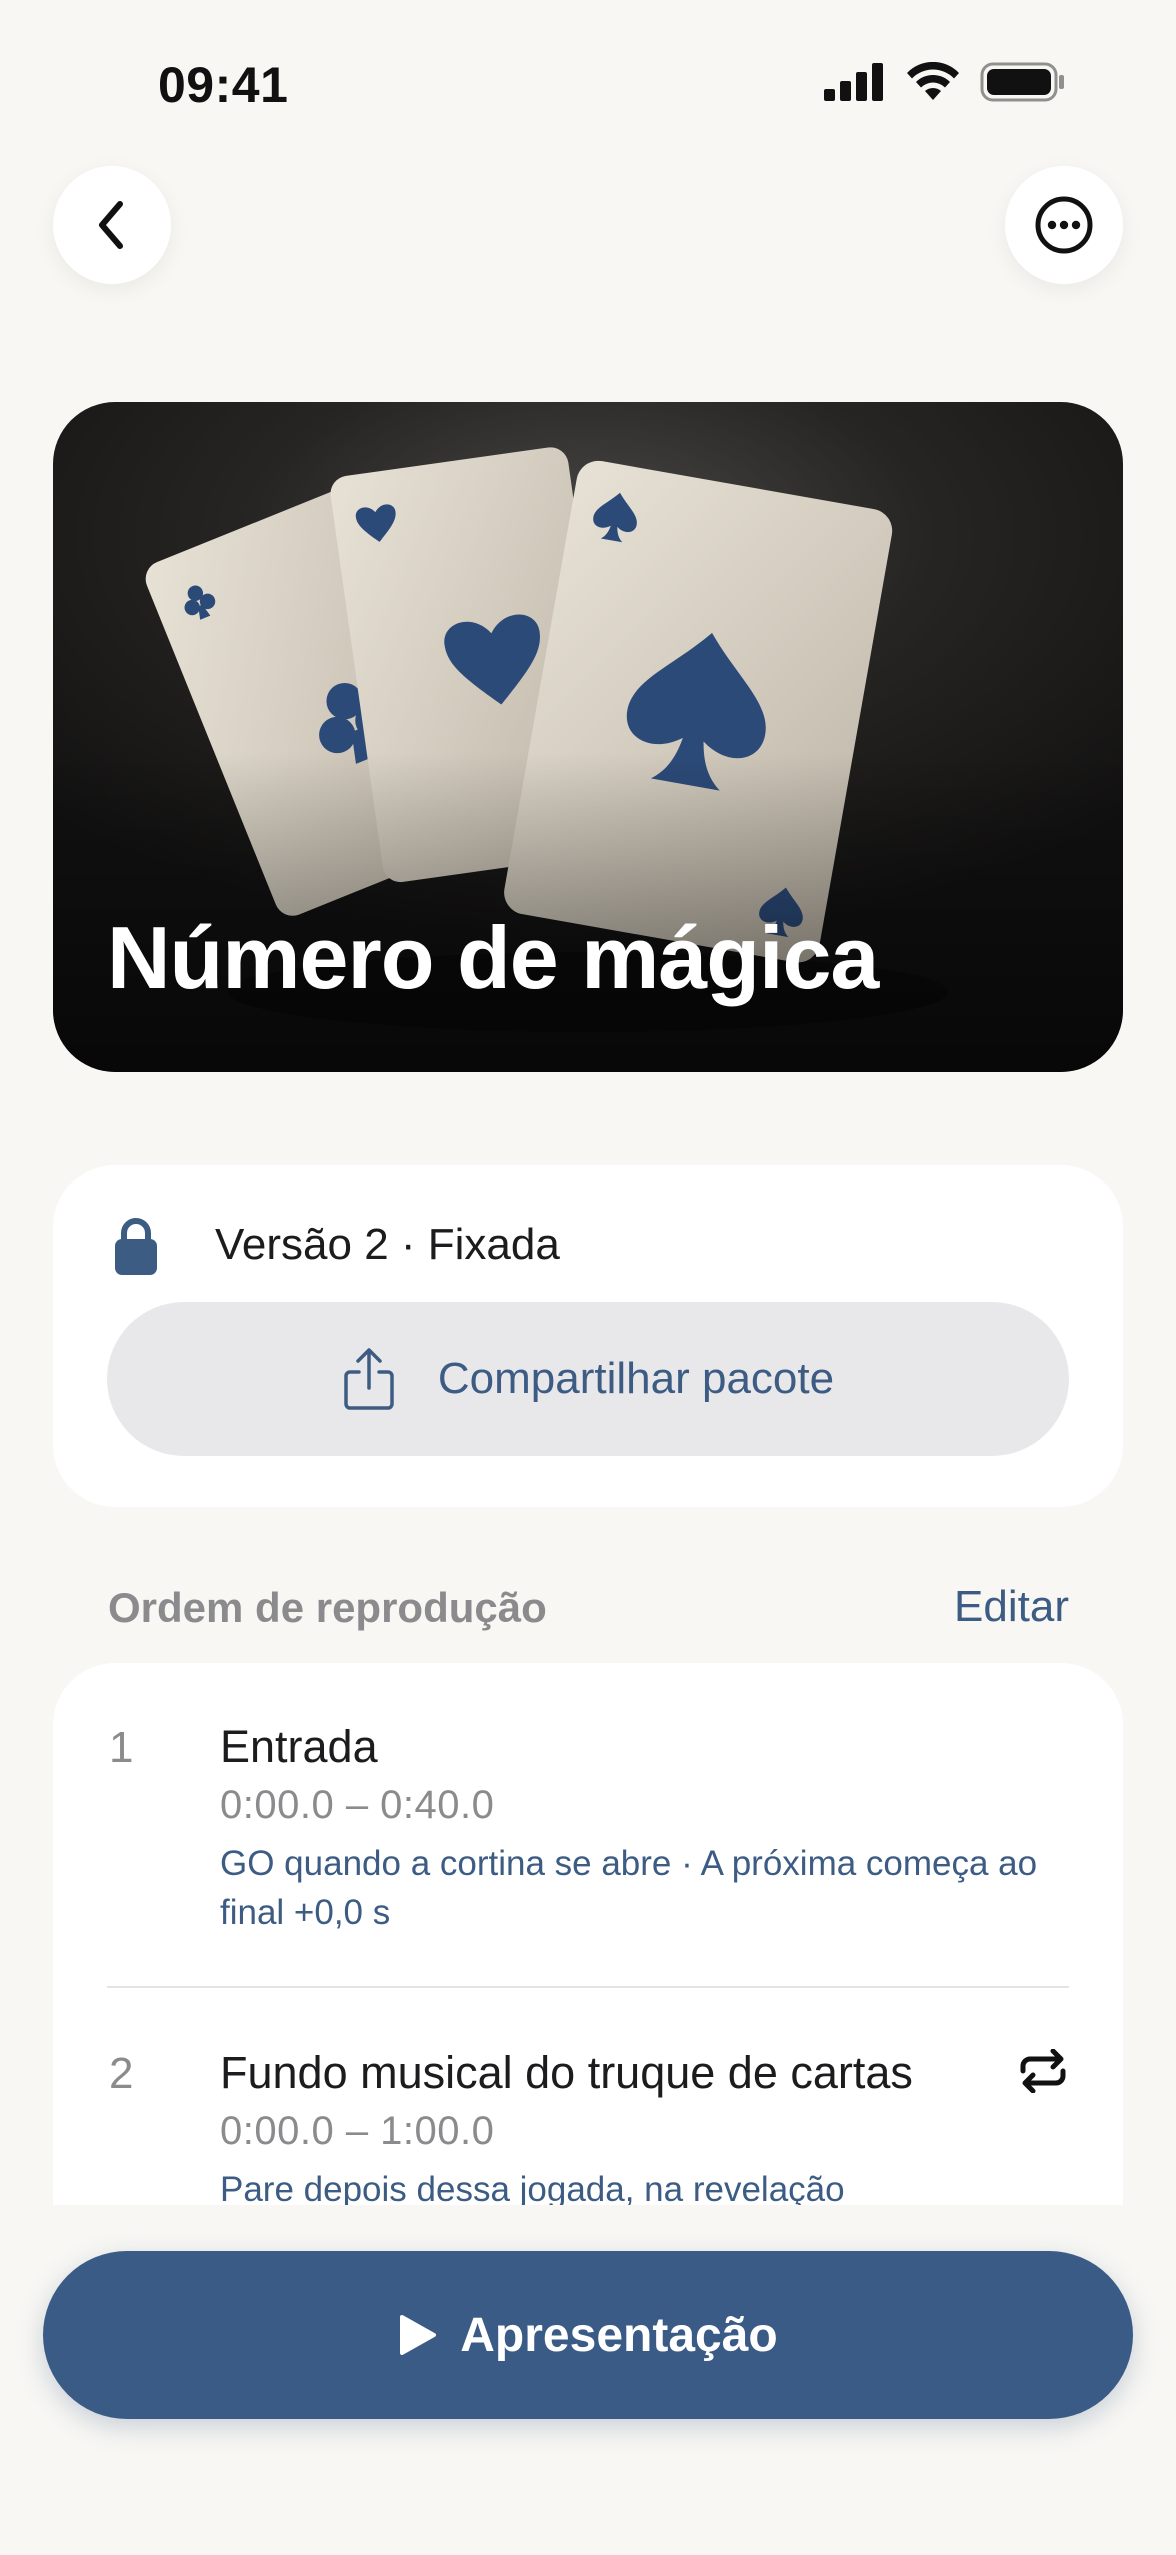 The height and width of the screenshot is (2555, 1176). Describe the element at coordinates (121, 1747) in the screenshot. I see `item-number: 1` at that location.